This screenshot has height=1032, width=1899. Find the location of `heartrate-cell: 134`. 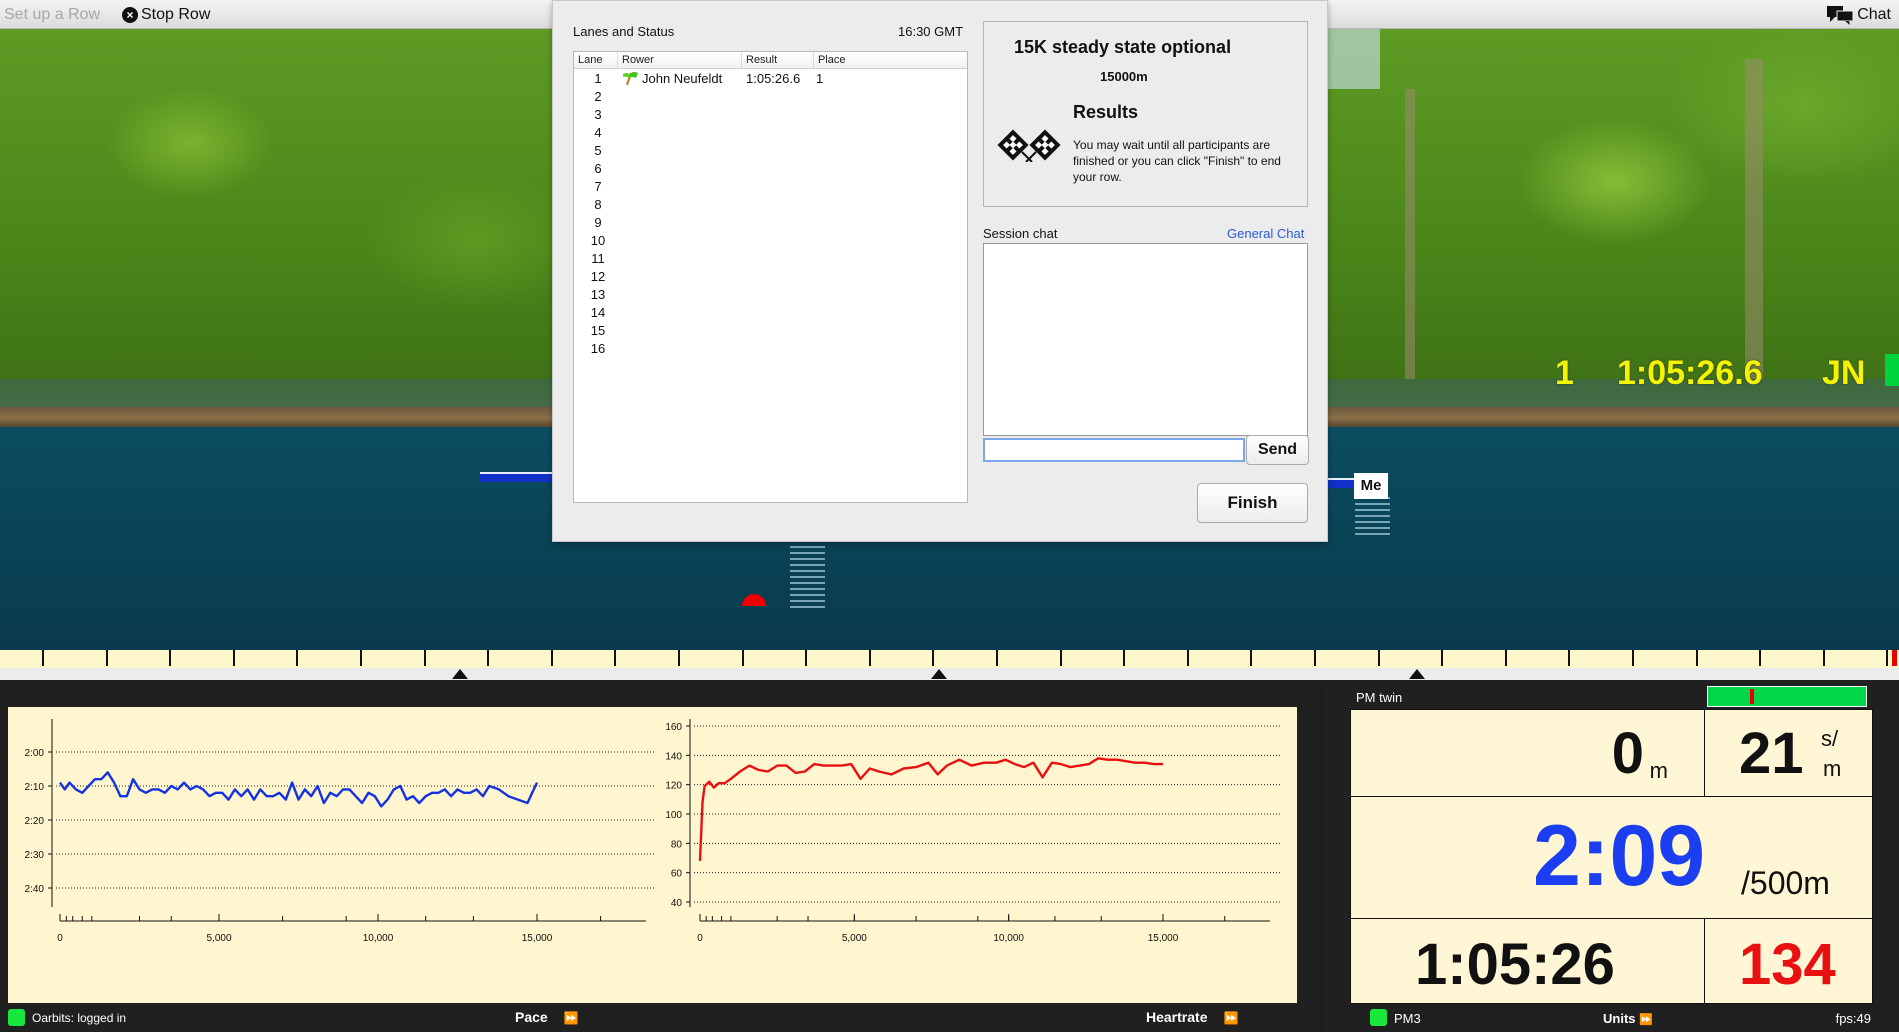

heartrate-cell: 134 is located at coordinates (1788, 961).